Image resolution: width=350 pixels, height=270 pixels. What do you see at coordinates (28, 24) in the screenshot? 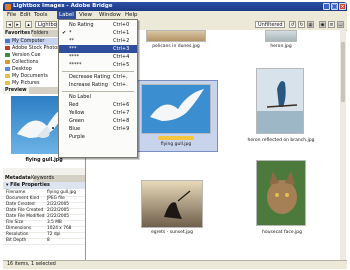
I see `folder-up-icon: ▴` at bounding box center [28, 24].